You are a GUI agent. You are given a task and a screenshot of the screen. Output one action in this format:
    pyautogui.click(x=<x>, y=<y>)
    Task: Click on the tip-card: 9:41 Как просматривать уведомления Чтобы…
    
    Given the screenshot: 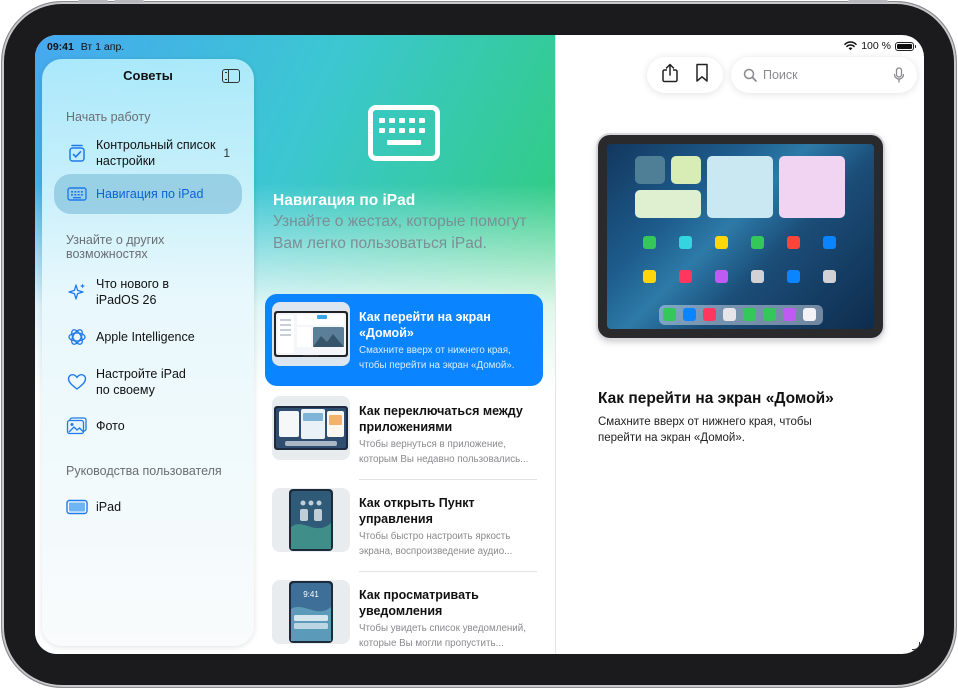 What is the action you would take?
    pyautogui.click(x=404, y=613)
    